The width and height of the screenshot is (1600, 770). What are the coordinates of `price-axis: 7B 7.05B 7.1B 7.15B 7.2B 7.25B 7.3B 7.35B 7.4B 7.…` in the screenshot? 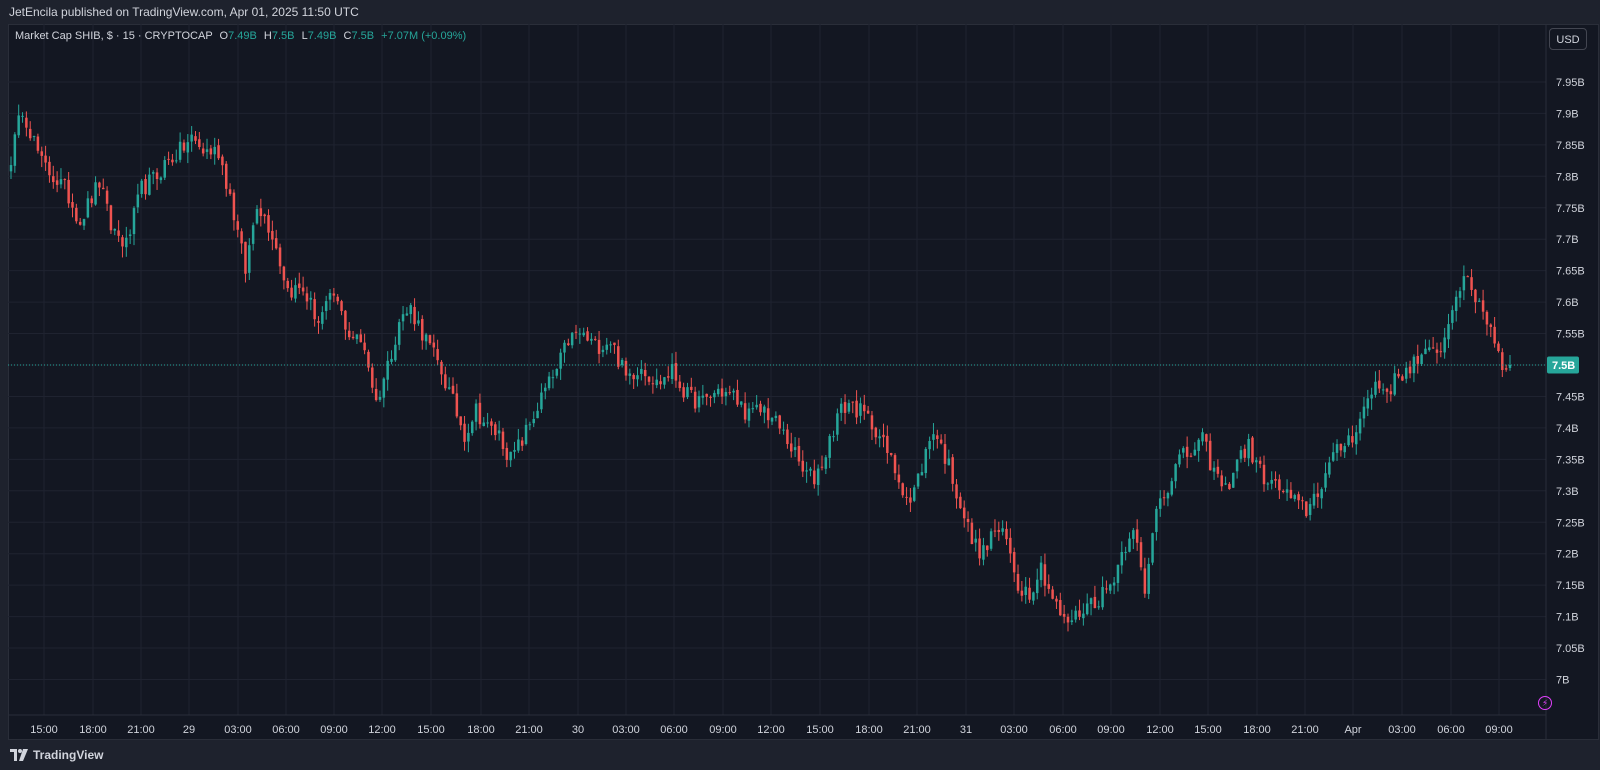 It's located at (1570, 382).